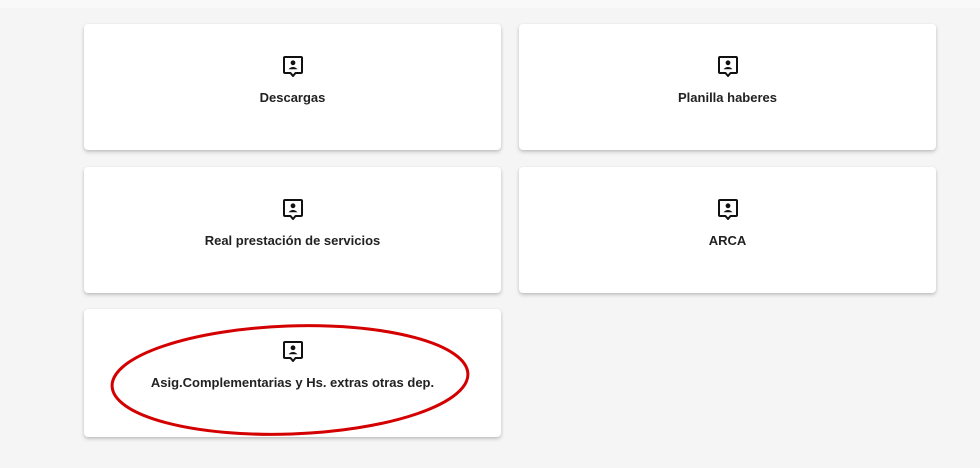  What do you see at coordinates (727, 240) in the screenshot?
I see `card-label: ARCA` at bounding box center [727, 240].